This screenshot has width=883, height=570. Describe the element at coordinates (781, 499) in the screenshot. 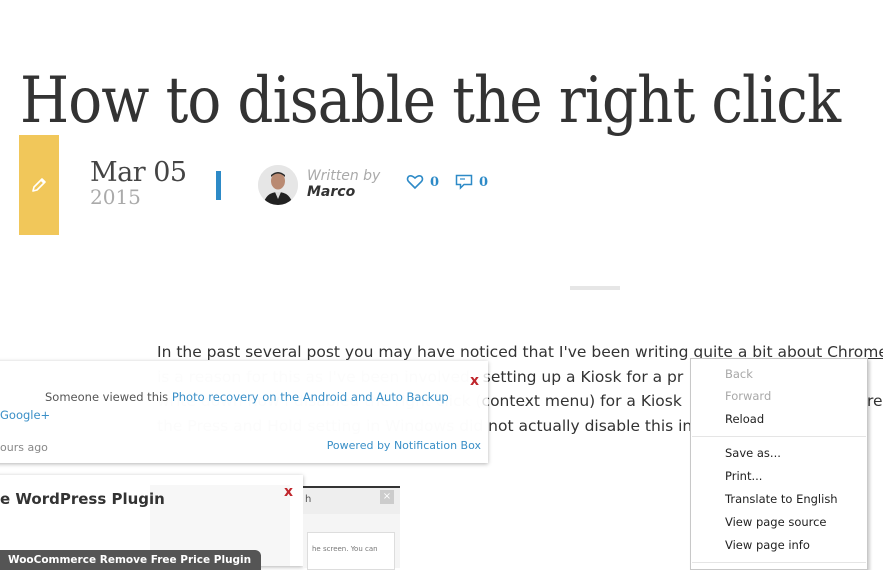

I see `context-menu-translate: Translate to English` at that location.